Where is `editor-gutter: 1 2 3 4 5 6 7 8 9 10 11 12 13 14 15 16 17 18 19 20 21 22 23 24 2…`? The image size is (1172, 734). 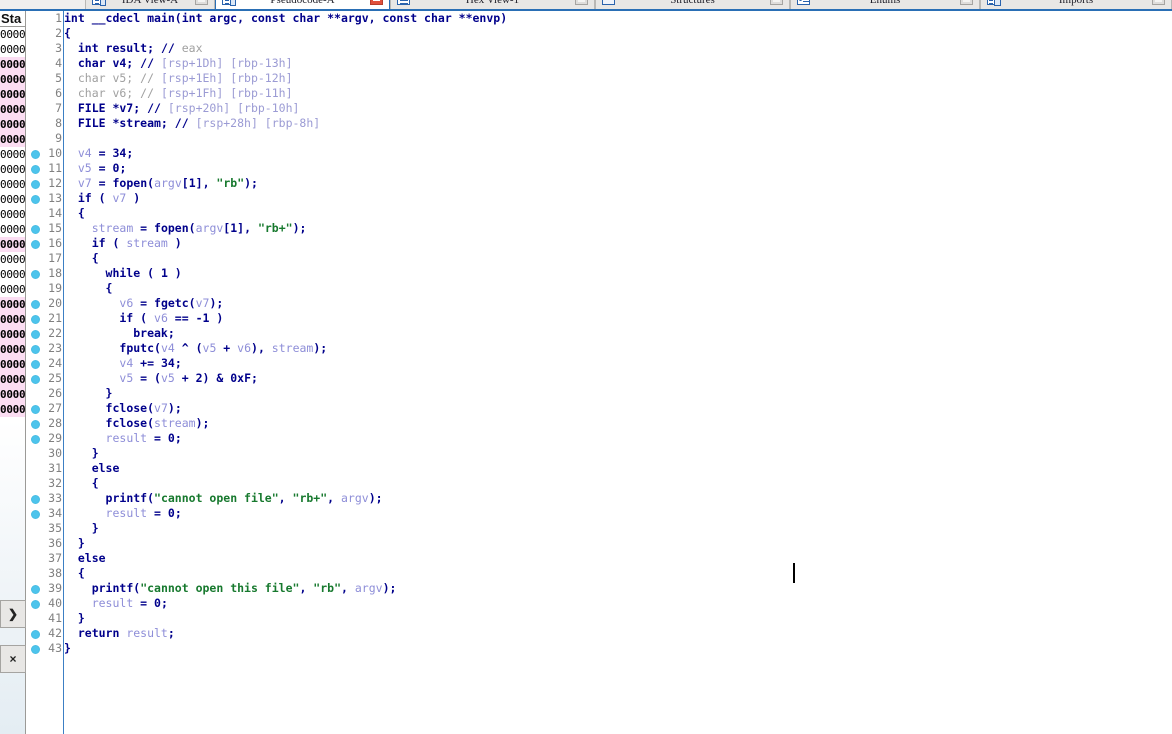
editor-gutter: 1 2 3 4 5 6 7 8 9 10 11 12 13 14 15 16 17 18 19 20 21 22 23 24 2… is located at coordinates (45, 372).